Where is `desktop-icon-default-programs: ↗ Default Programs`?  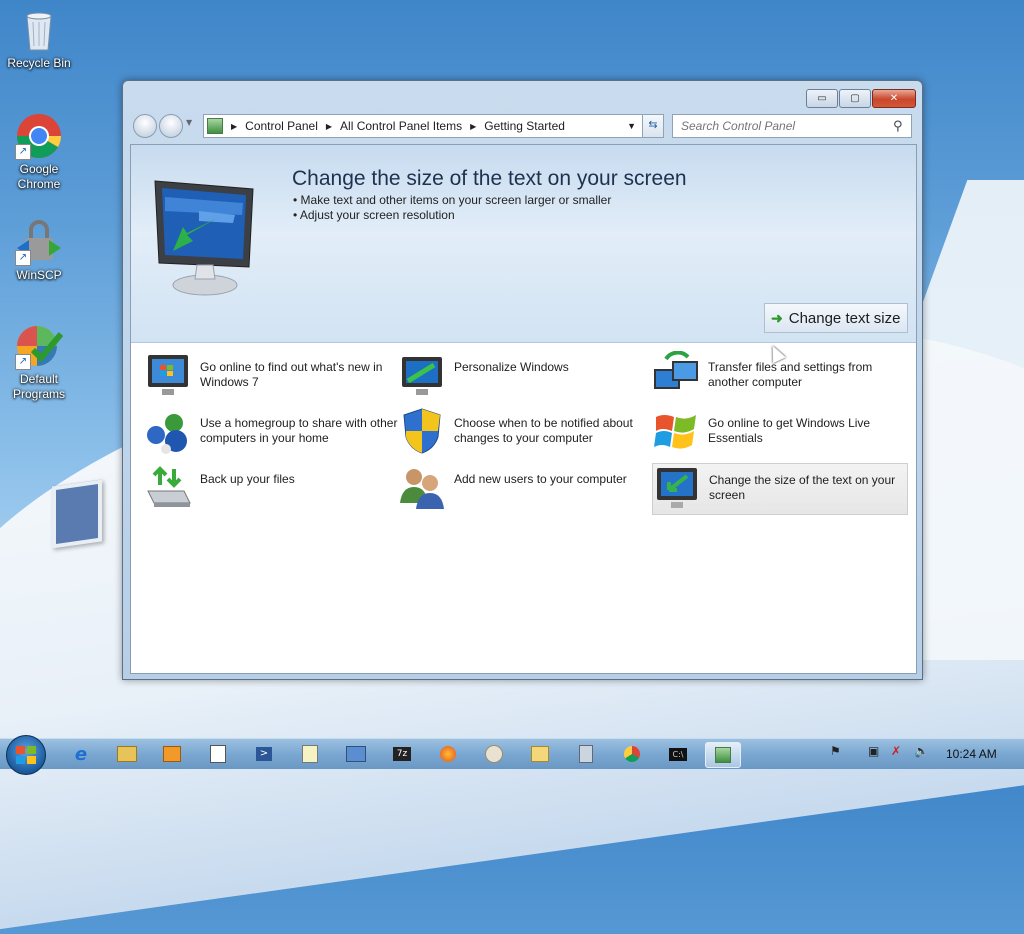
desktop-icon-default-programs: ↗ Default Programs is located at coordinates (39, 362).